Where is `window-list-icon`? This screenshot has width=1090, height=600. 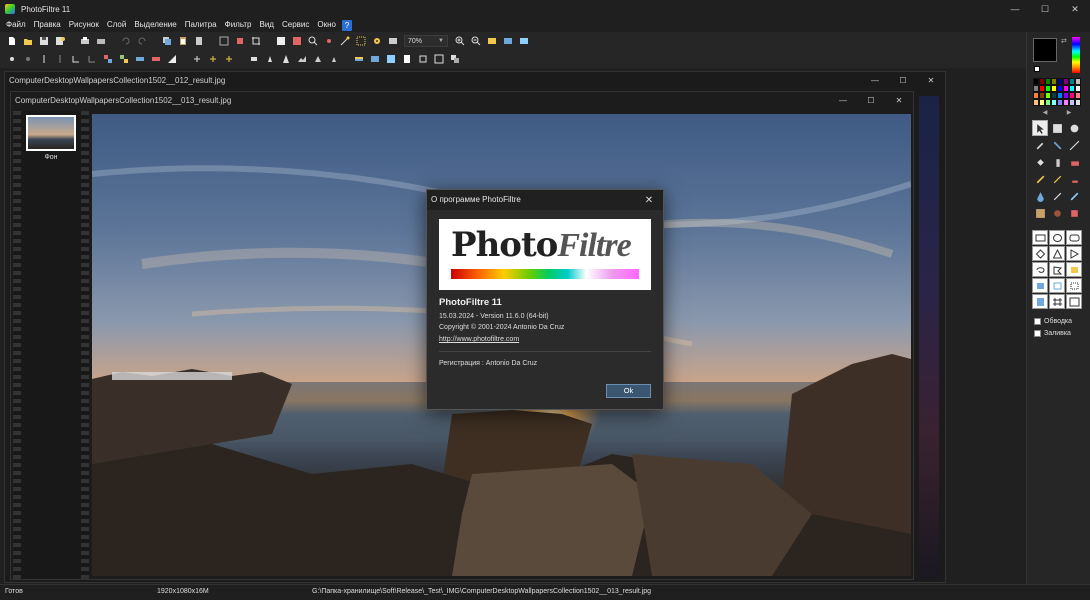
window-list-icon is located at coordinates (392, 41).